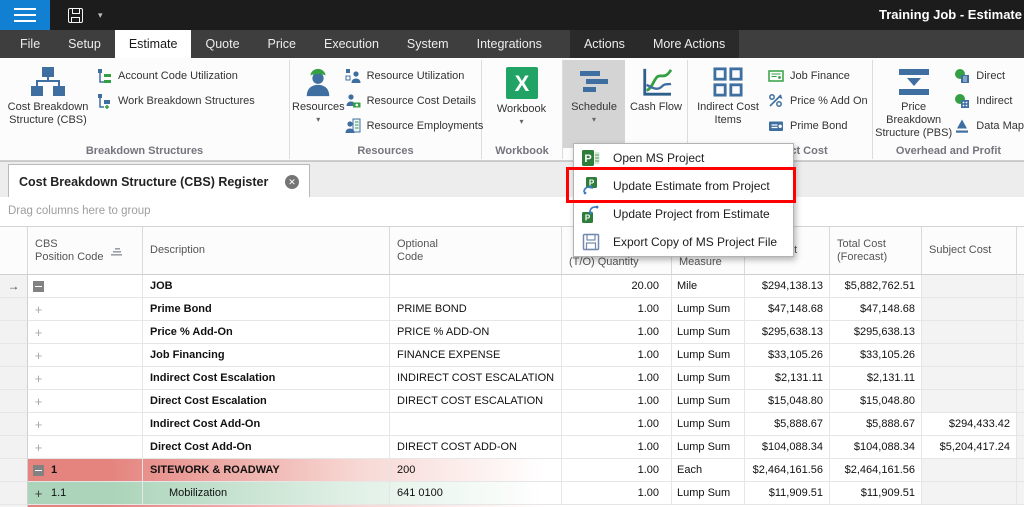 This screenshot has width=1024, height=507. Describe the element at coordinates (689, 44) in the screenshot. I see `tab-more-actions: More Actions` at that location.